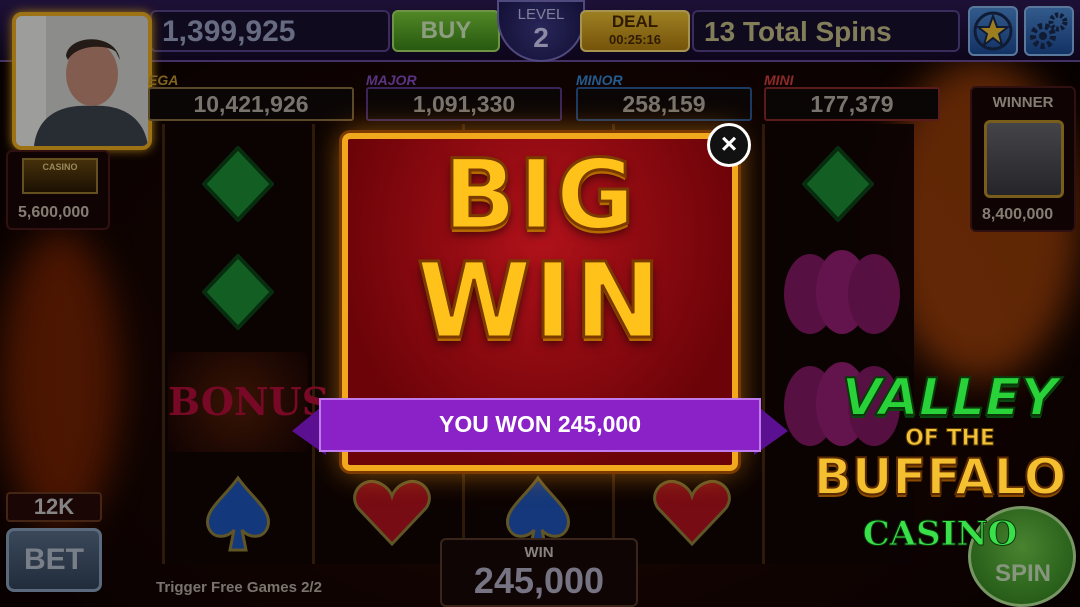 This screenshot has height=607, width=1080. What do you see at coordinates (940, 534) in the screenshot?
I see `logo-line4: CASINO` at bounding box center [940, 534].